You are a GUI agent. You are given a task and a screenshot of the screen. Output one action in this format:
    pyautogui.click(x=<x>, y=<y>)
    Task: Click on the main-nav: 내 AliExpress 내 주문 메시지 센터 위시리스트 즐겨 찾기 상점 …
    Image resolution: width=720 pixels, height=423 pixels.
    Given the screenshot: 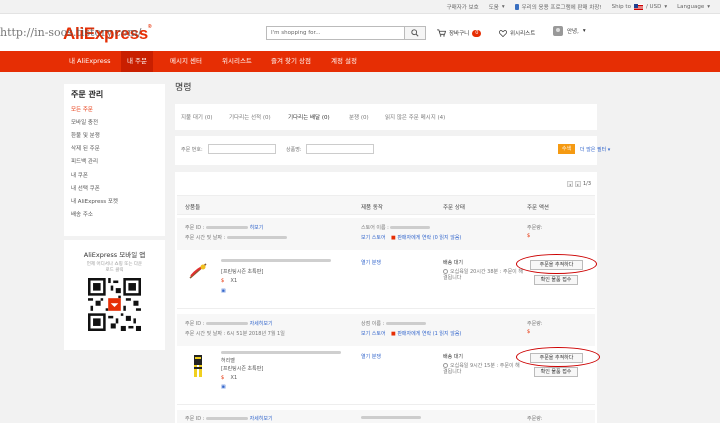 What is the action you would take?
    pyautogui.click(x=360, y=61)
    